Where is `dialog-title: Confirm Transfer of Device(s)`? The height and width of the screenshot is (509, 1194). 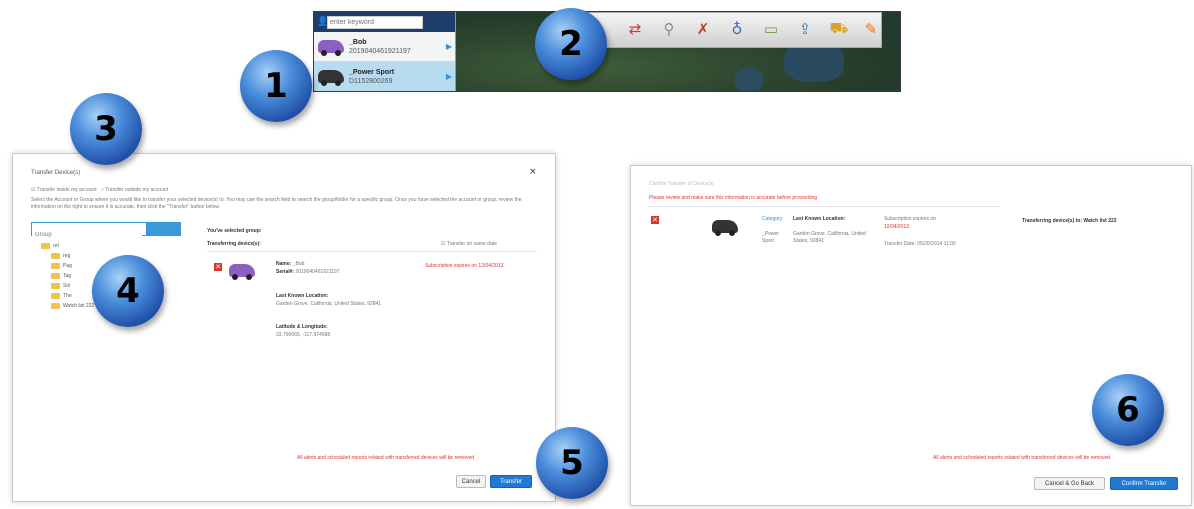
dialog-title: Confirm Transfer of Device(s) is located at coordinates (682, 184).